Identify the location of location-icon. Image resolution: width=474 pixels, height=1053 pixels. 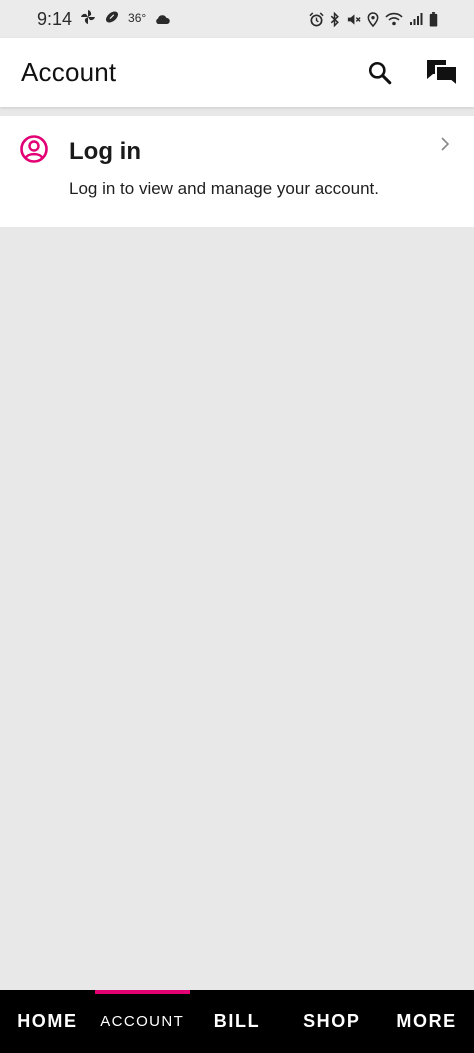
(373, 19).